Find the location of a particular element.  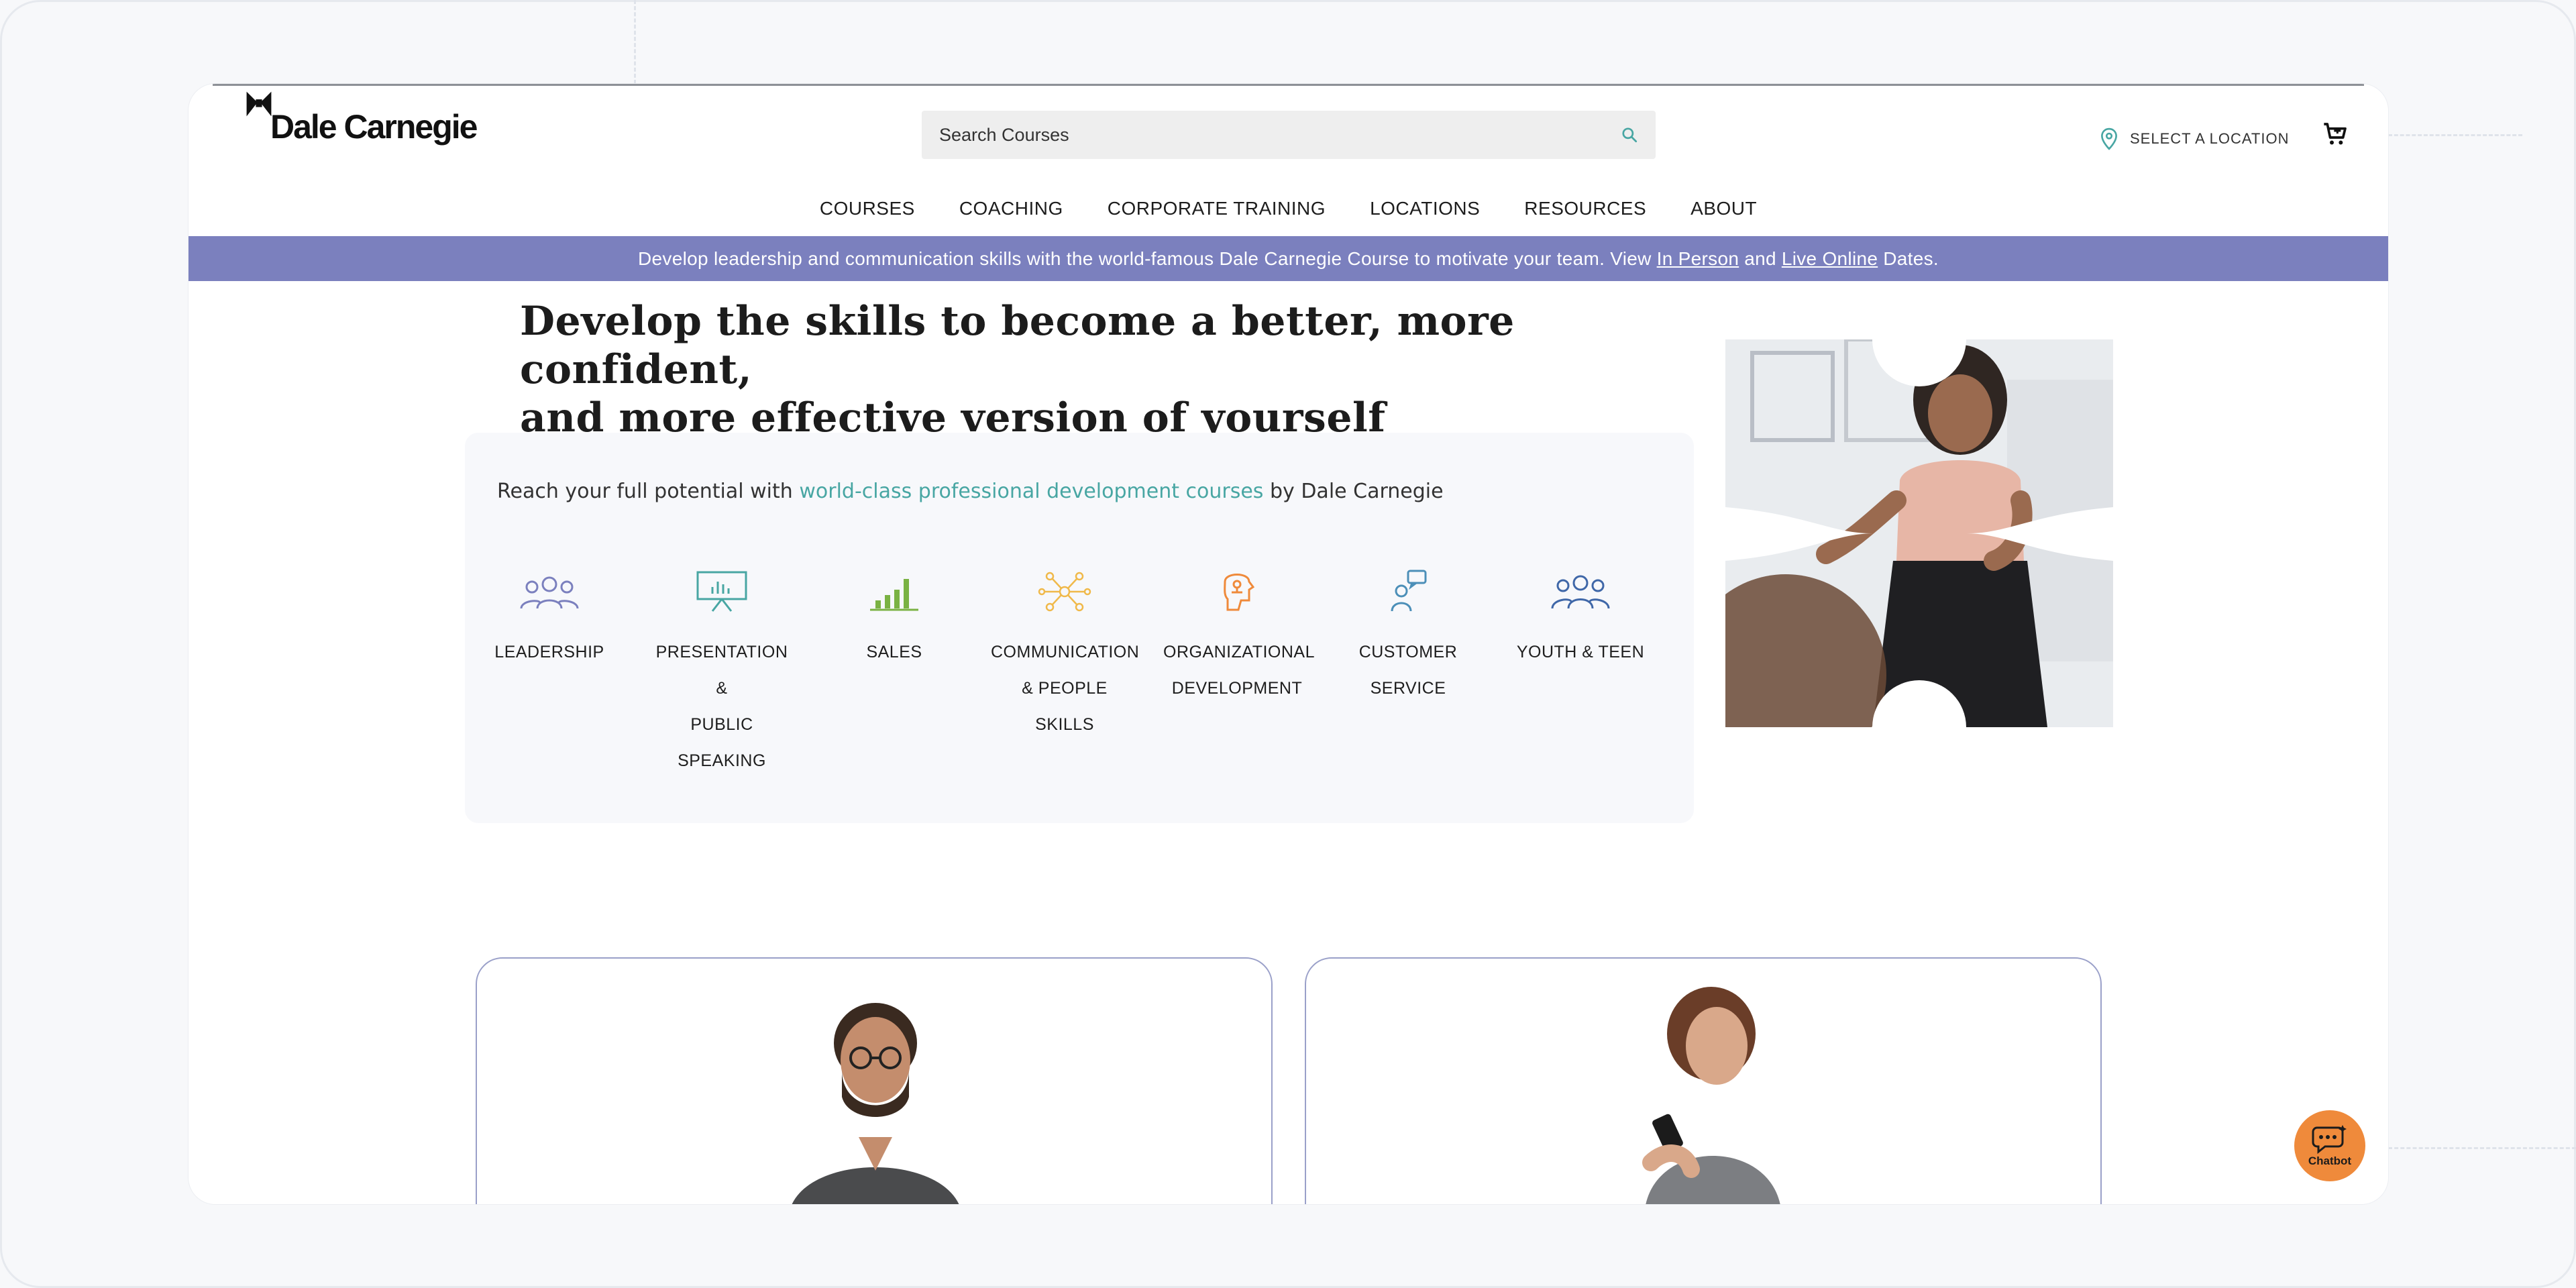

category-leadership: LEADERSHIP is located at coordinates (549, 619).